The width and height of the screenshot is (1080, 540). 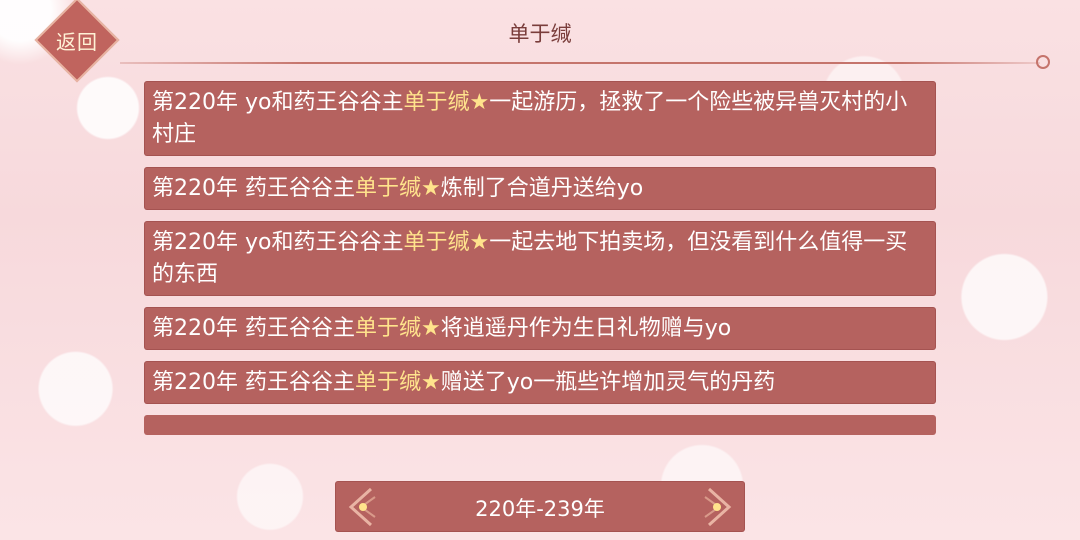 I want to click on page-range-label: 220年-239年, so click(x=540, y=509).